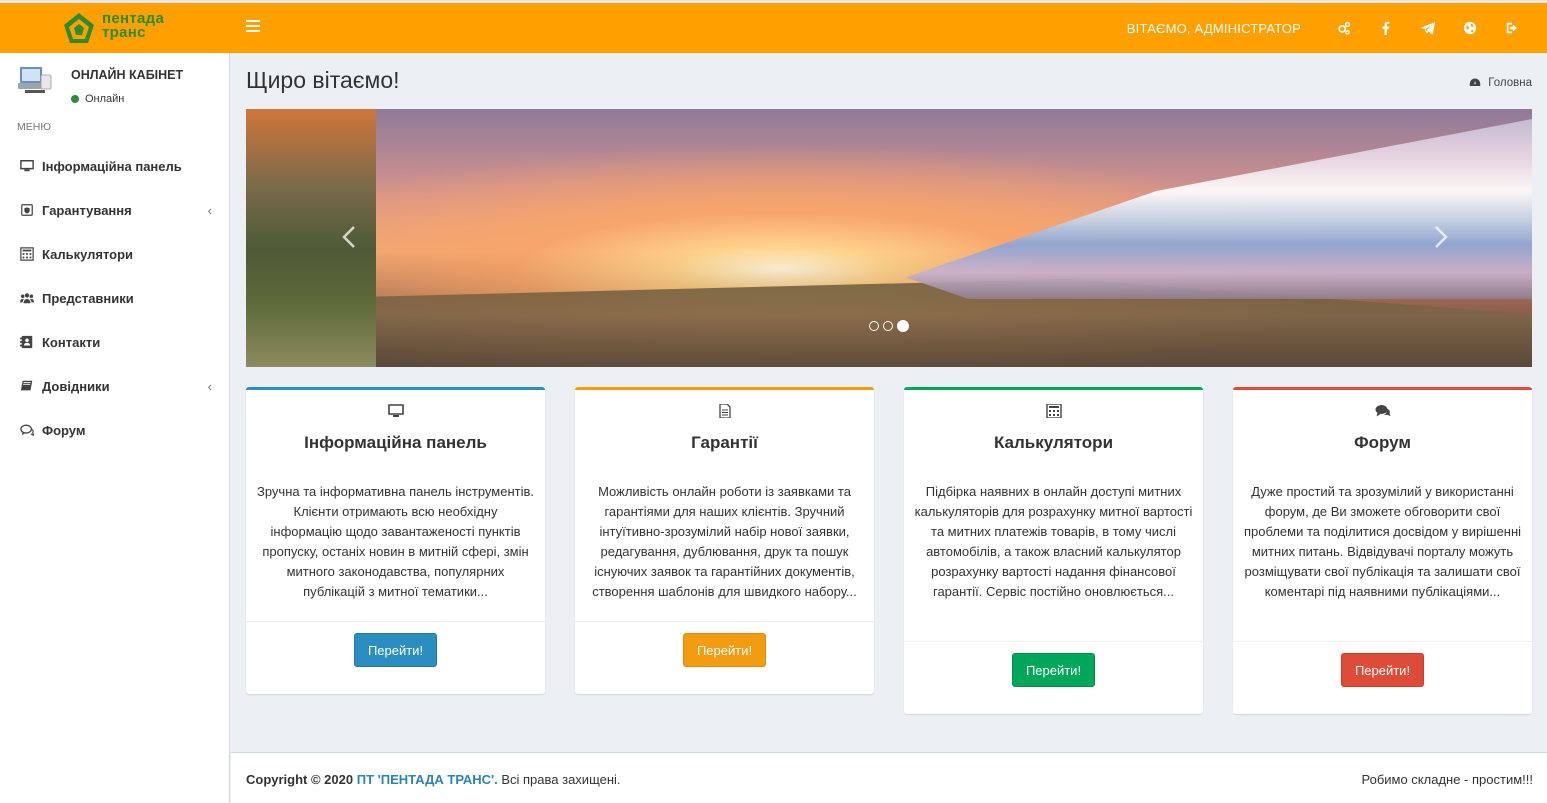 The width and height of the screenshot is (1547, 803). Describe the element at coordinates (1444, 238) in the screenshot. I see `carousel-next-icon` at that location.